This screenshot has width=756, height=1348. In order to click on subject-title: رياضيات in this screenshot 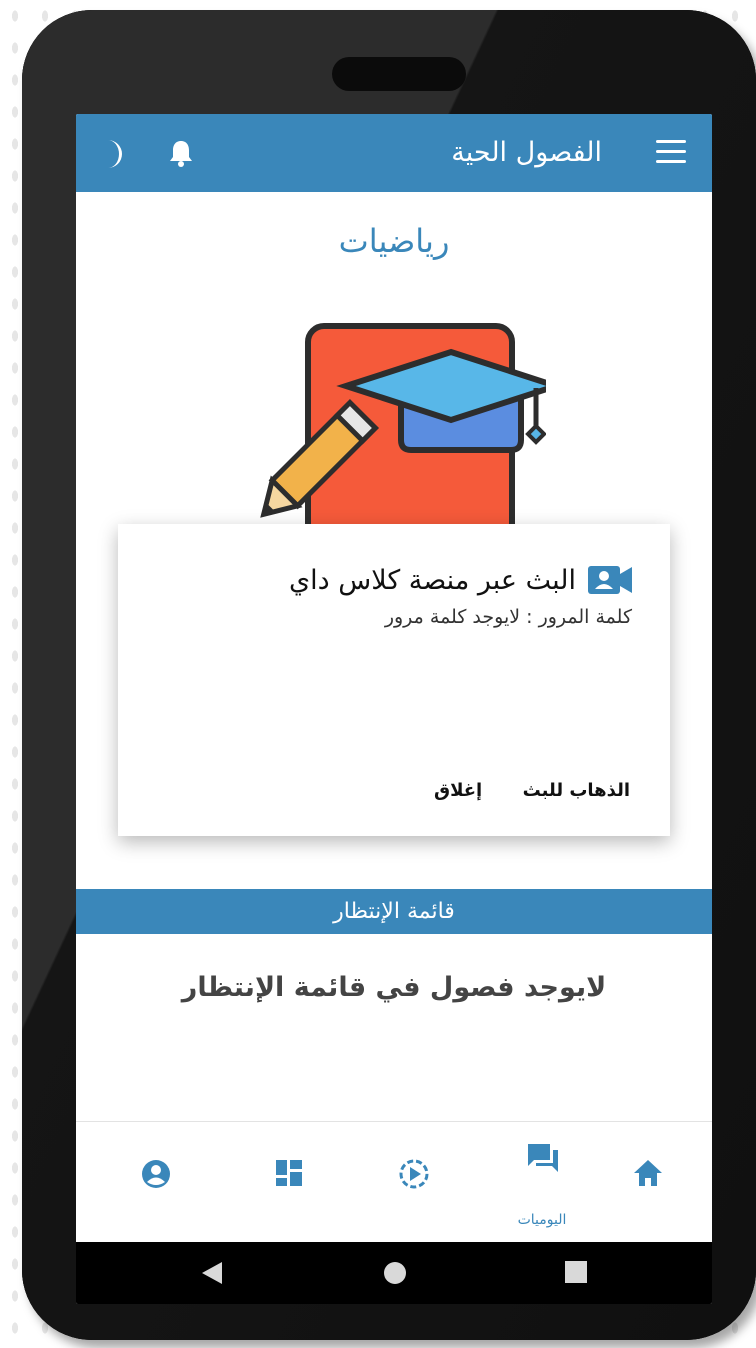, I will do `click(394, 241)`.